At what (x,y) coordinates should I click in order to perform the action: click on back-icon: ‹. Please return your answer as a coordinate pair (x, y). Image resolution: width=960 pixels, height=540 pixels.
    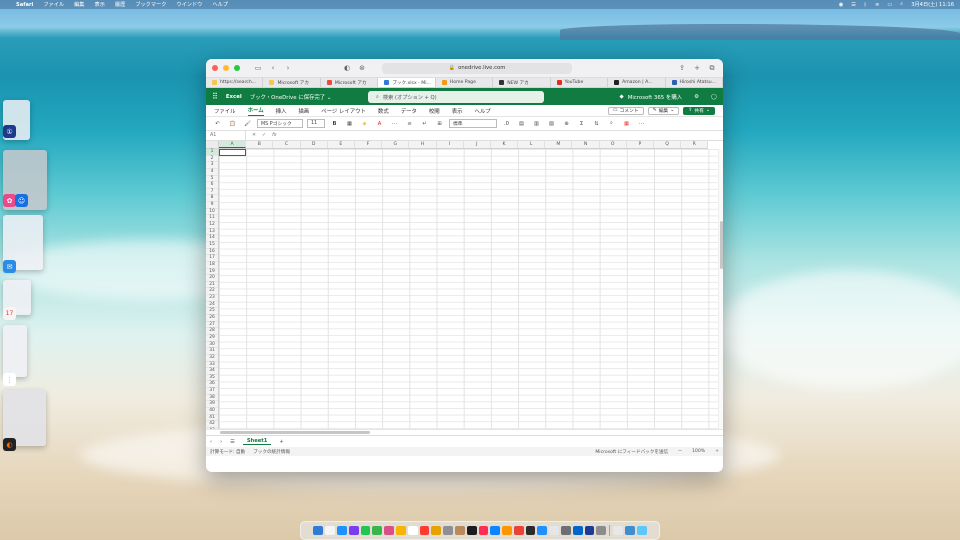
    Looking at the image, I should click on (273, 68).